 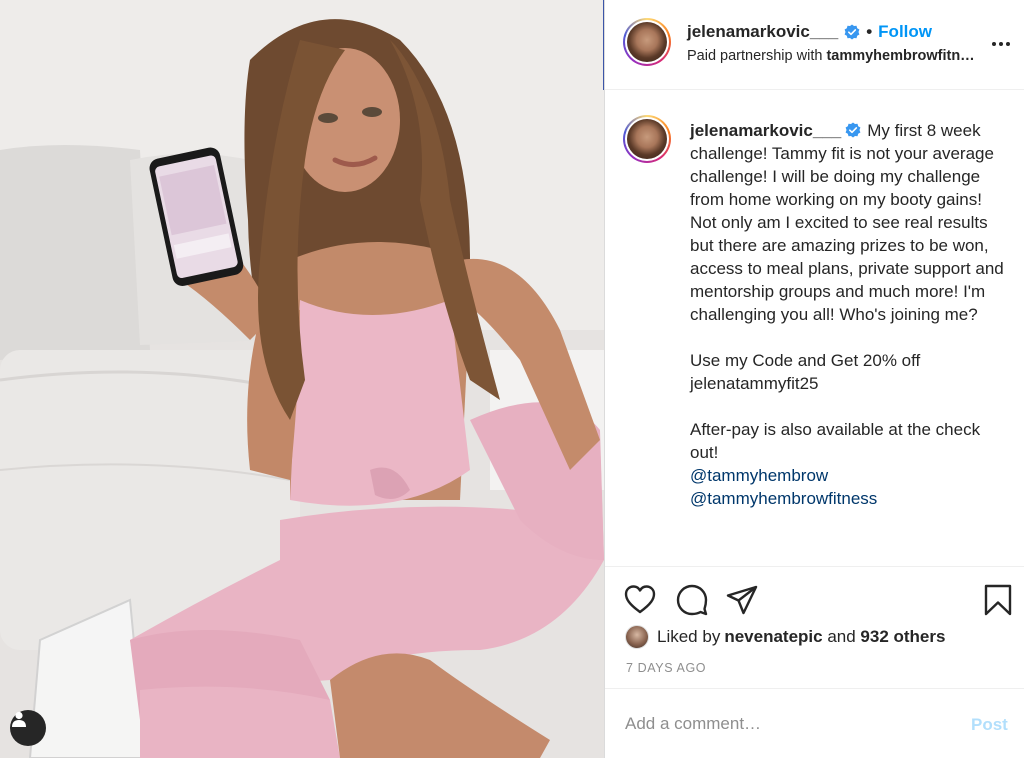 I want to click on share-icon, so click(x=742, y=600).